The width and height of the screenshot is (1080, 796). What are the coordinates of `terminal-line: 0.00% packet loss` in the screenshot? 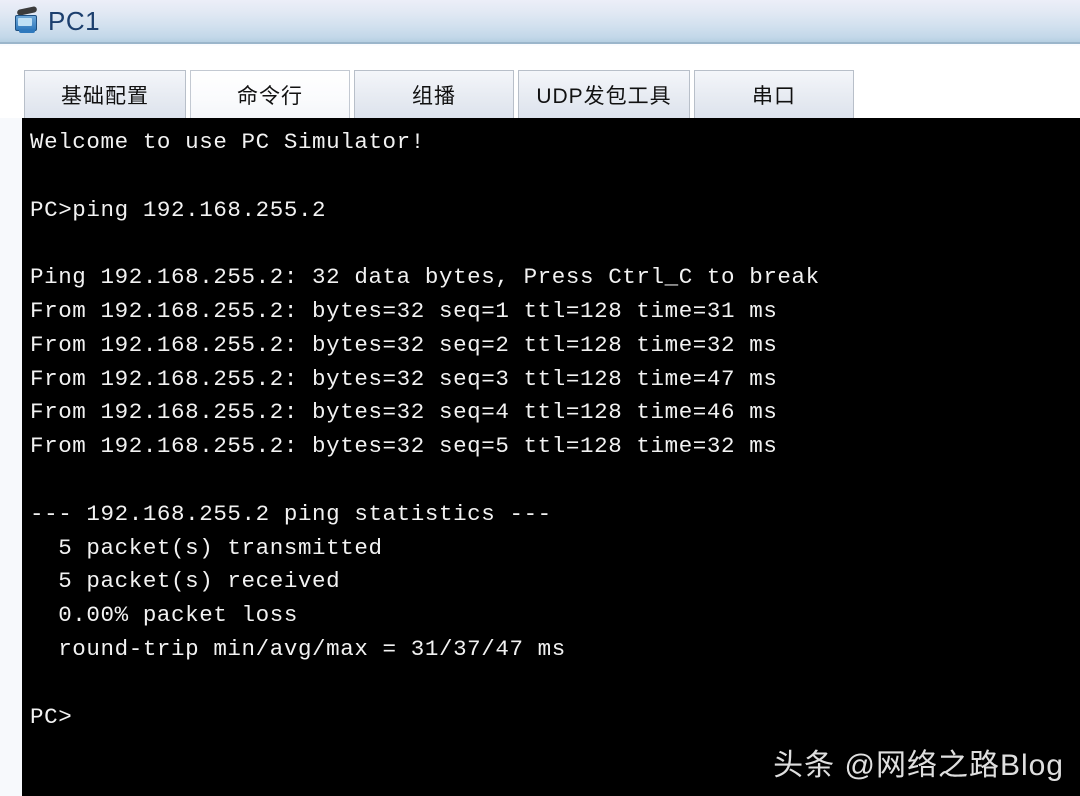 It's located at (164, 615).